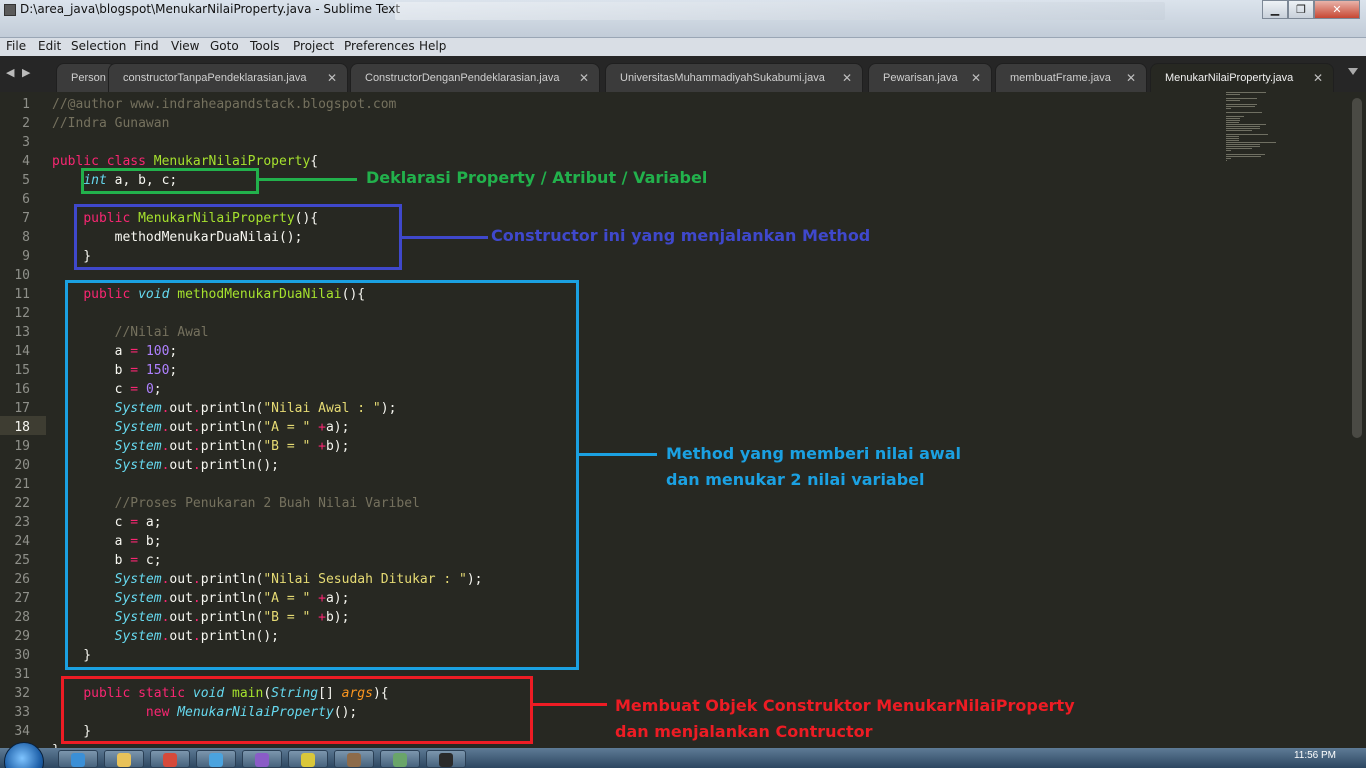  I want to click on tab-prev-icon: ◀, so click(10, 72).